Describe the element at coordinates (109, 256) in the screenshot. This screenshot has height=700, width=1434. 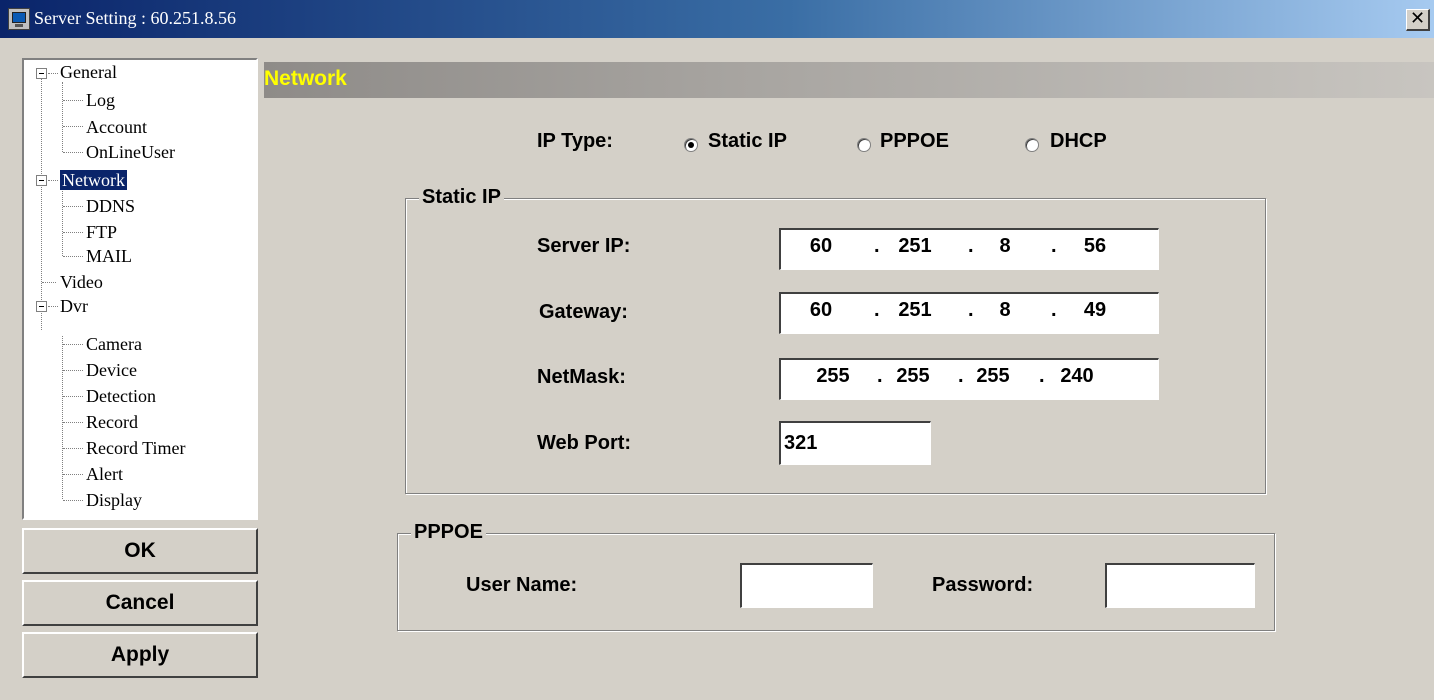
I see `tree-item-mail: MAIL` at that location.